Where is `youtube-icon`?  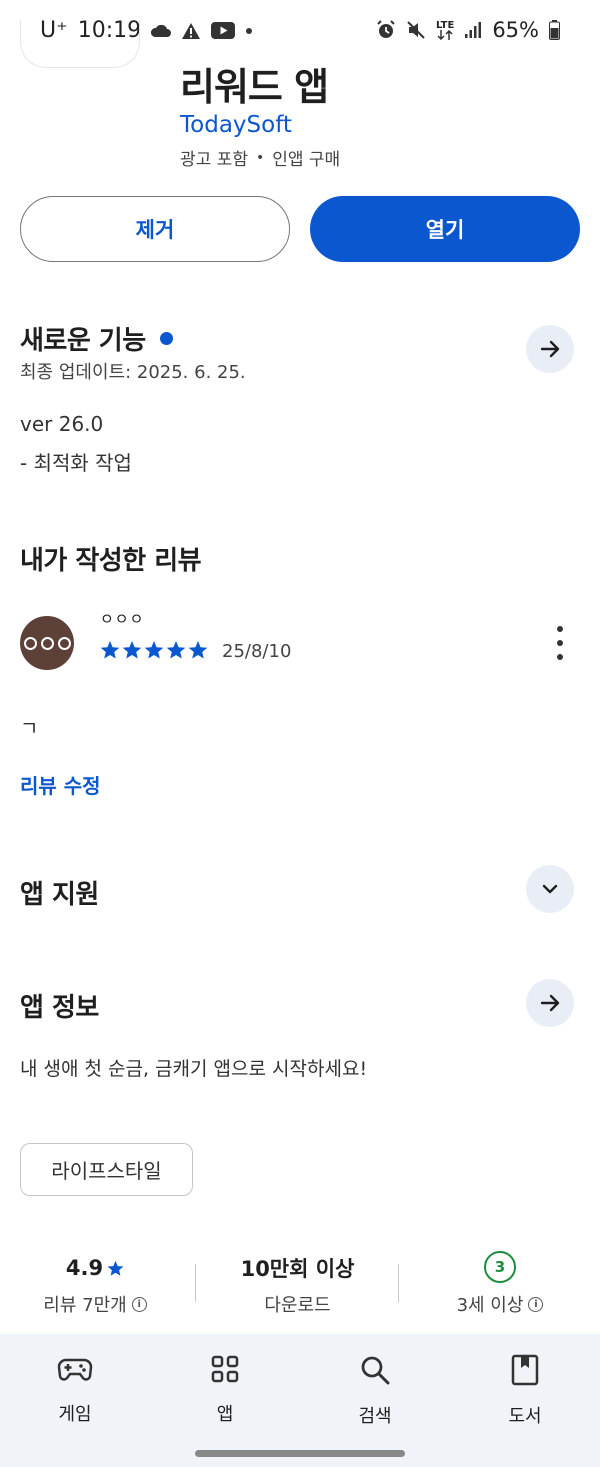
youtube-icon is located at coordinates (223, 30).